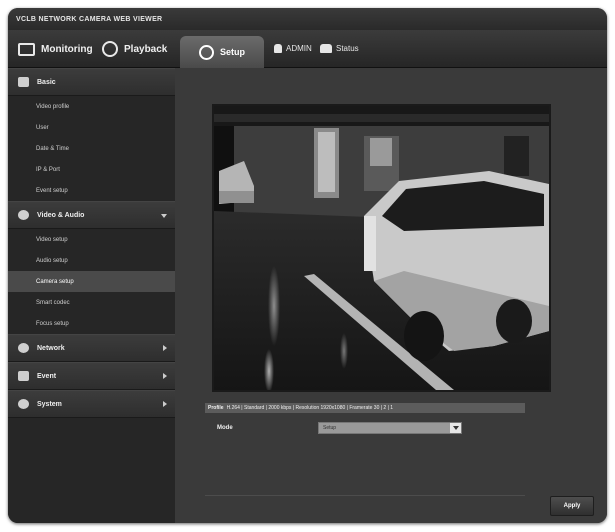 The image size is (615, 532). I want to click on playback-label: Playback, so click(146, 49).